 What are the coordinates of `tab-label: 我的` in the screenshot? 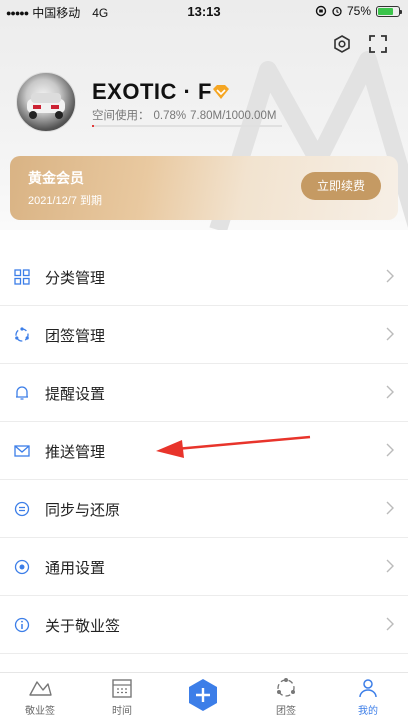 It's located at (368, 711).